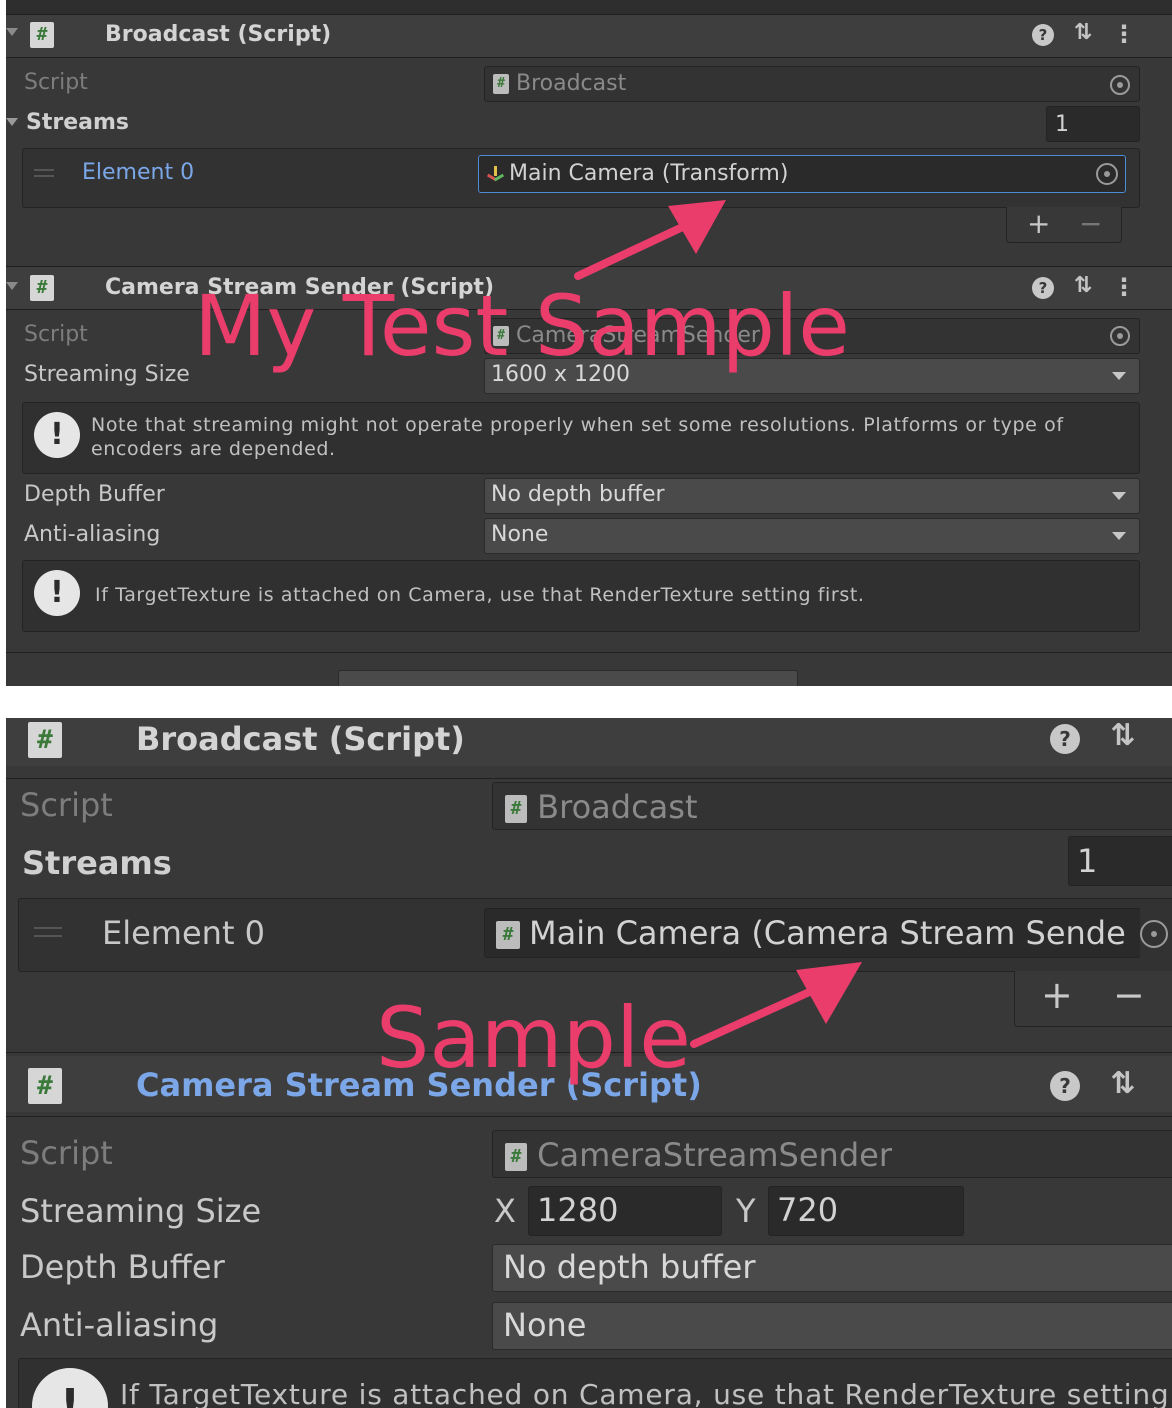 The height and width of the screenshot is (1408, 1172). What do you see at coordinates (746, 1211) in the screenshot?
I see `y-label: Y` at bounding box center [746, 1211].